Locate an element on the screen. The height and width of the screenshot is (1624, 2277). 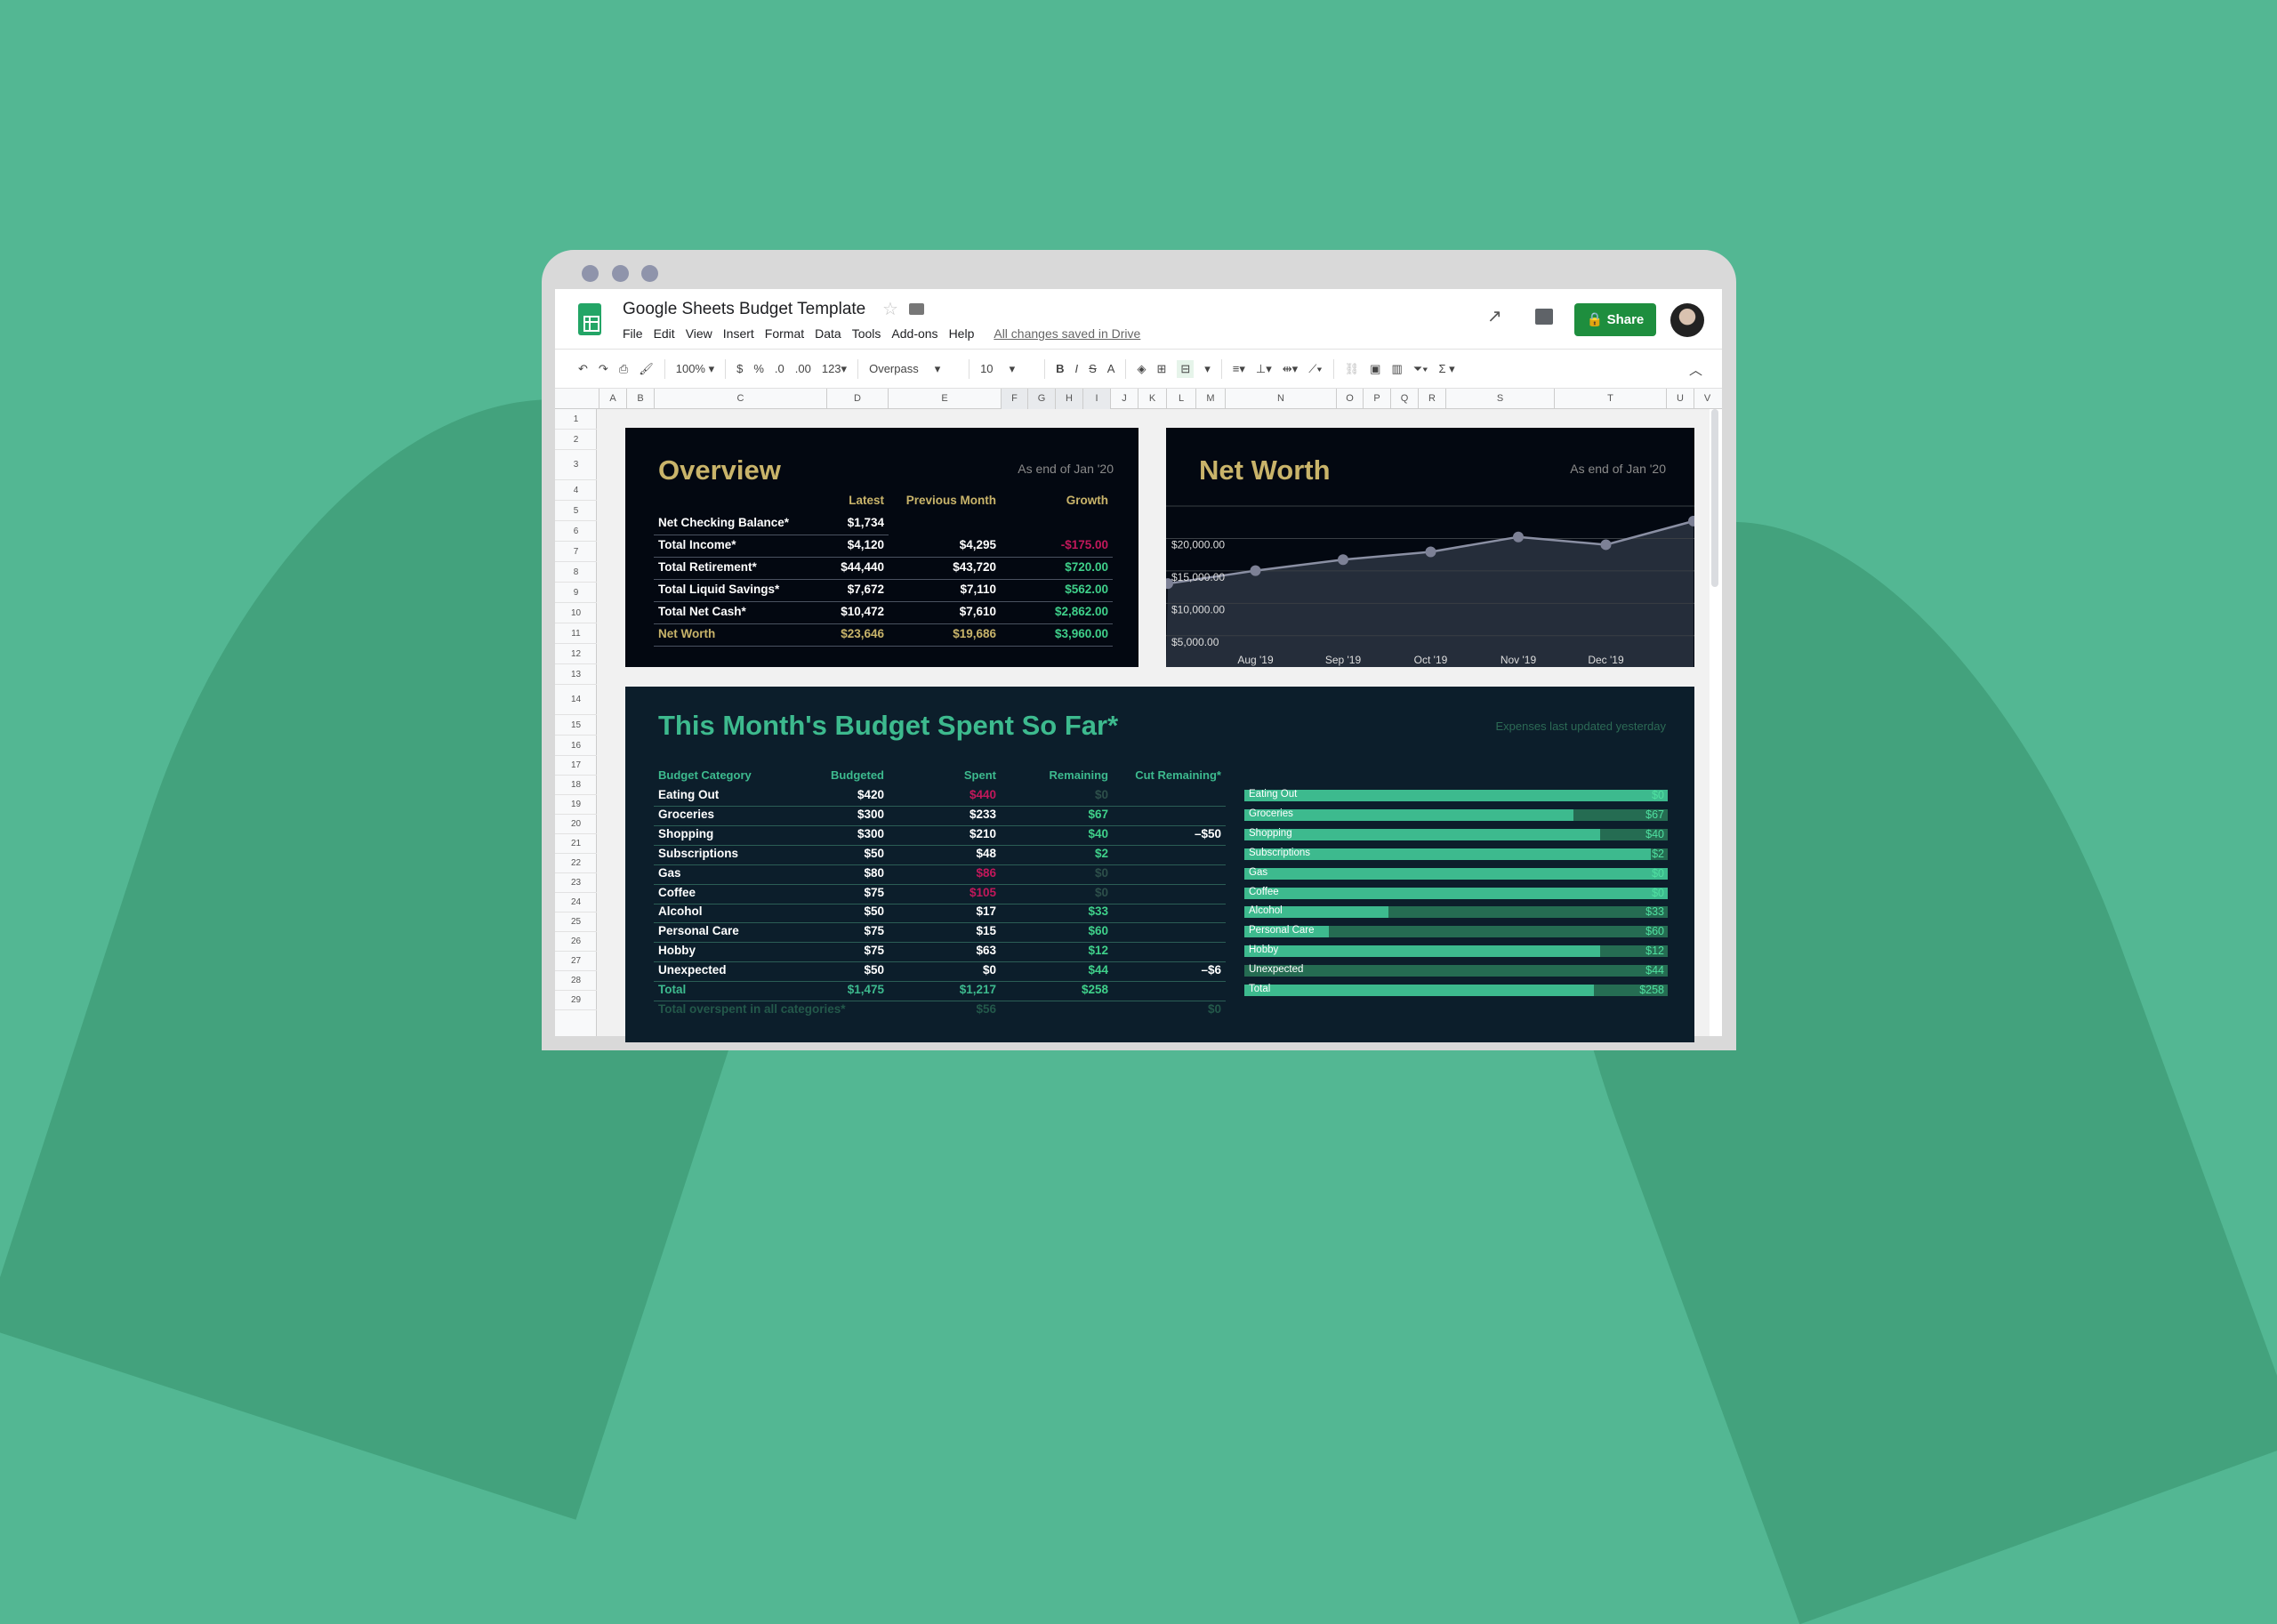
save-status-link: All changes saved in Drive is located at coordinates (1067, 333).